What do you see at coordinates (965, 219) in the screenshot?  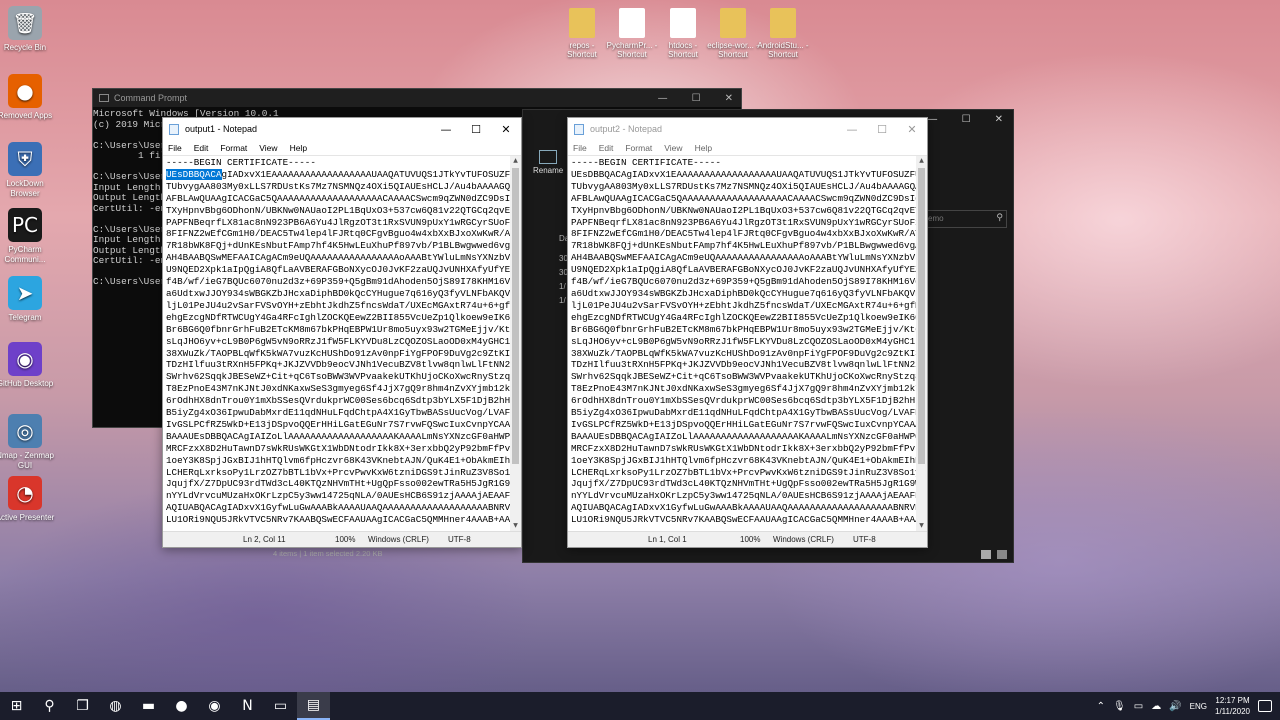 I see `explorer-search-input: emo ⚲` at bounding box center [965, 219].